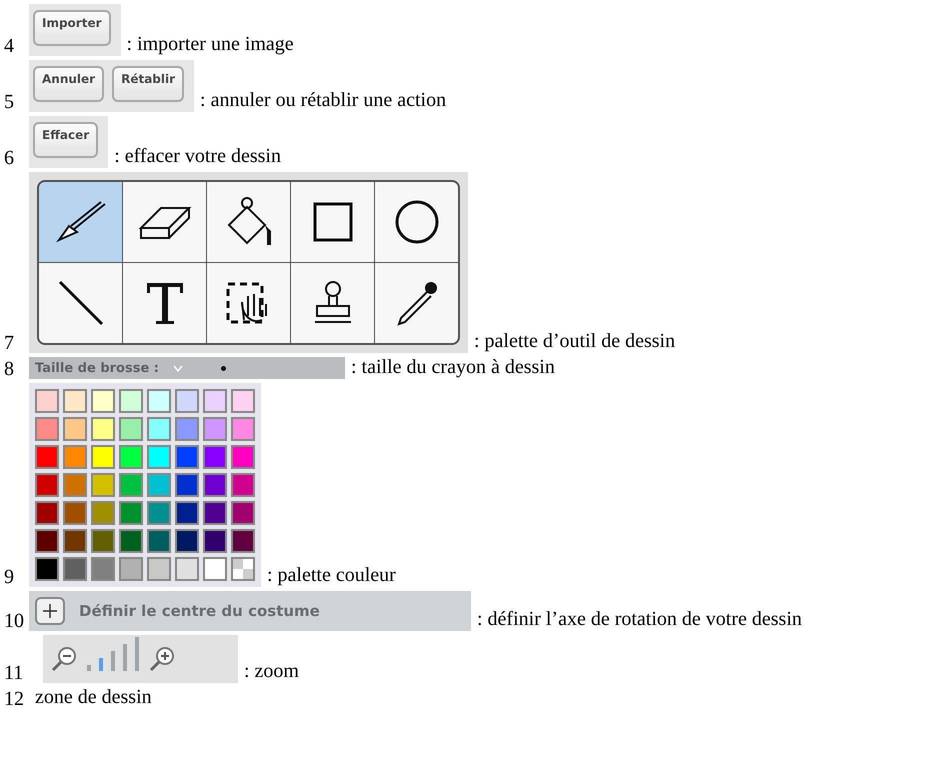 The width and height of the screenshot is (929, 765). Describe the element at coordinates (639, 620) in the screenshot. I see `item-caption: : définir l’axe de rotation de votre dessin` at that location.